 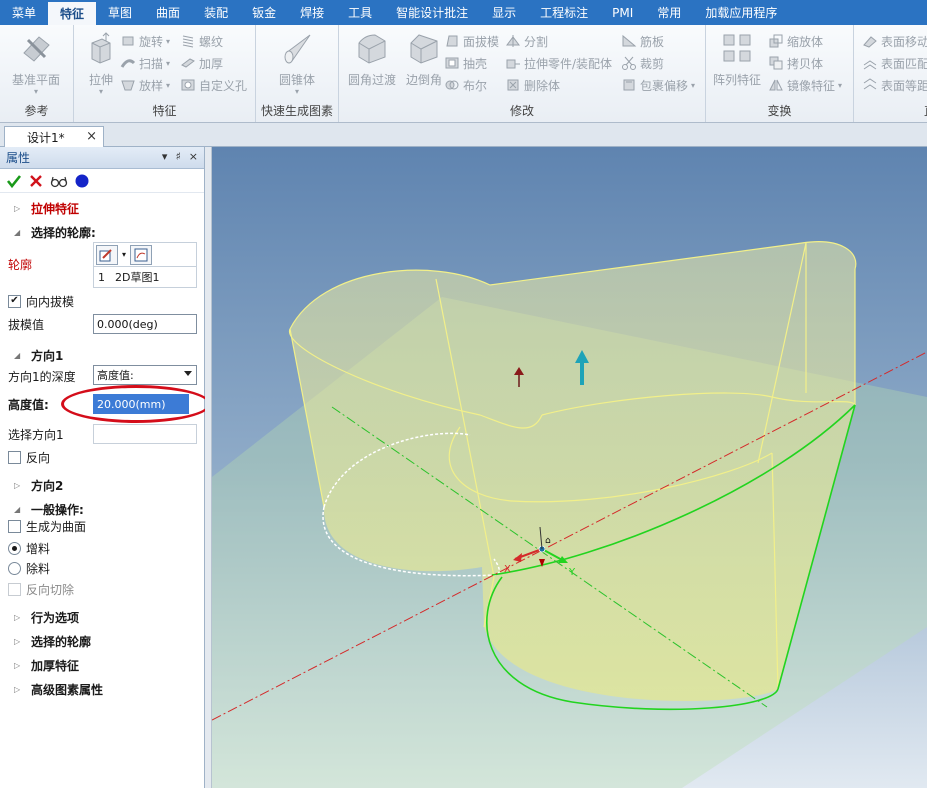 I want to click on menu-tab-common: 常用, so click(x=669, y=12).